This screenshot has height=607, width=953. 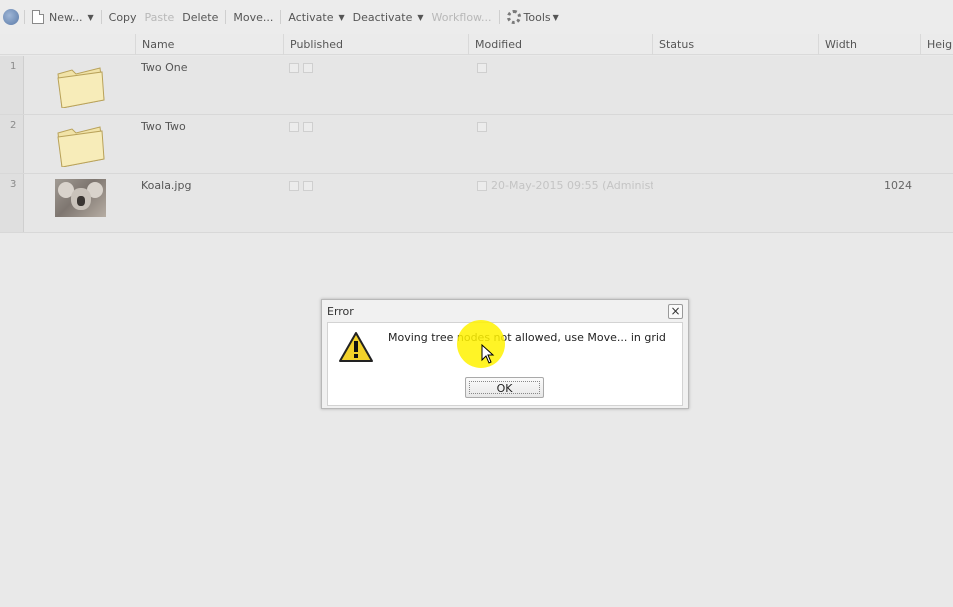 What do you see at coordinates (164, 67) in the screenshot?
I see `row-name: Two One` at bounding box center [164, 67].